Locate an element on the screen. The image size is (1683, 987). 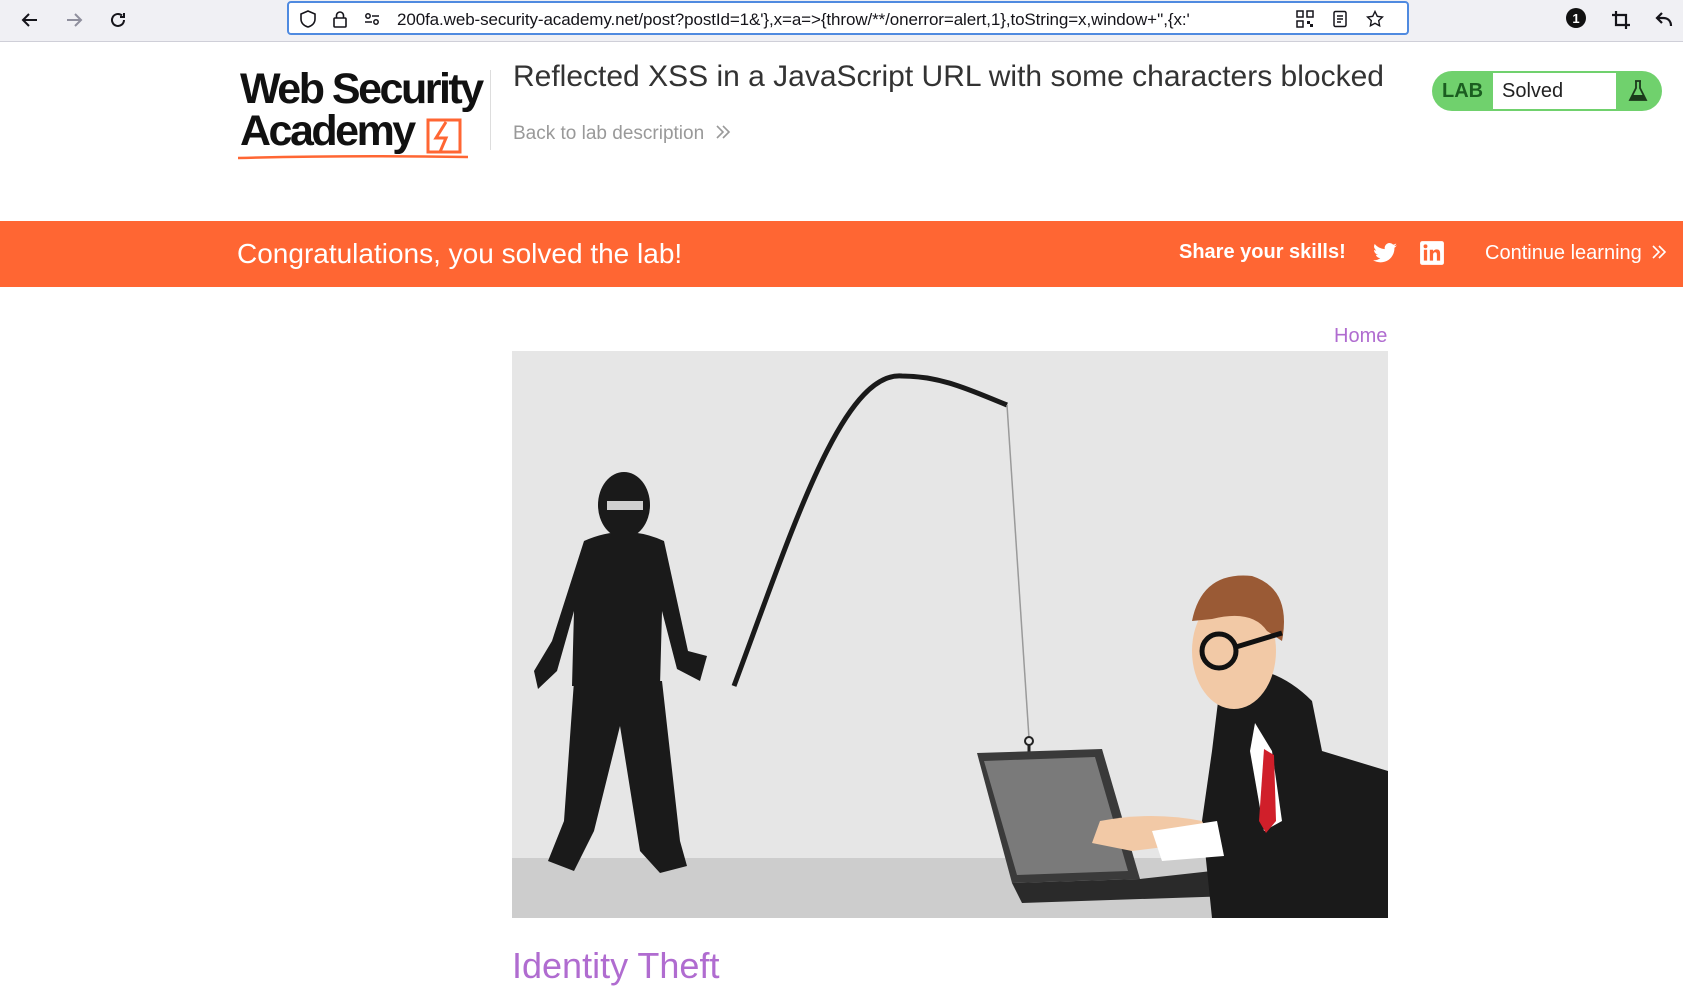
bookmark-star-icon is located at coordinates (1375, 19).